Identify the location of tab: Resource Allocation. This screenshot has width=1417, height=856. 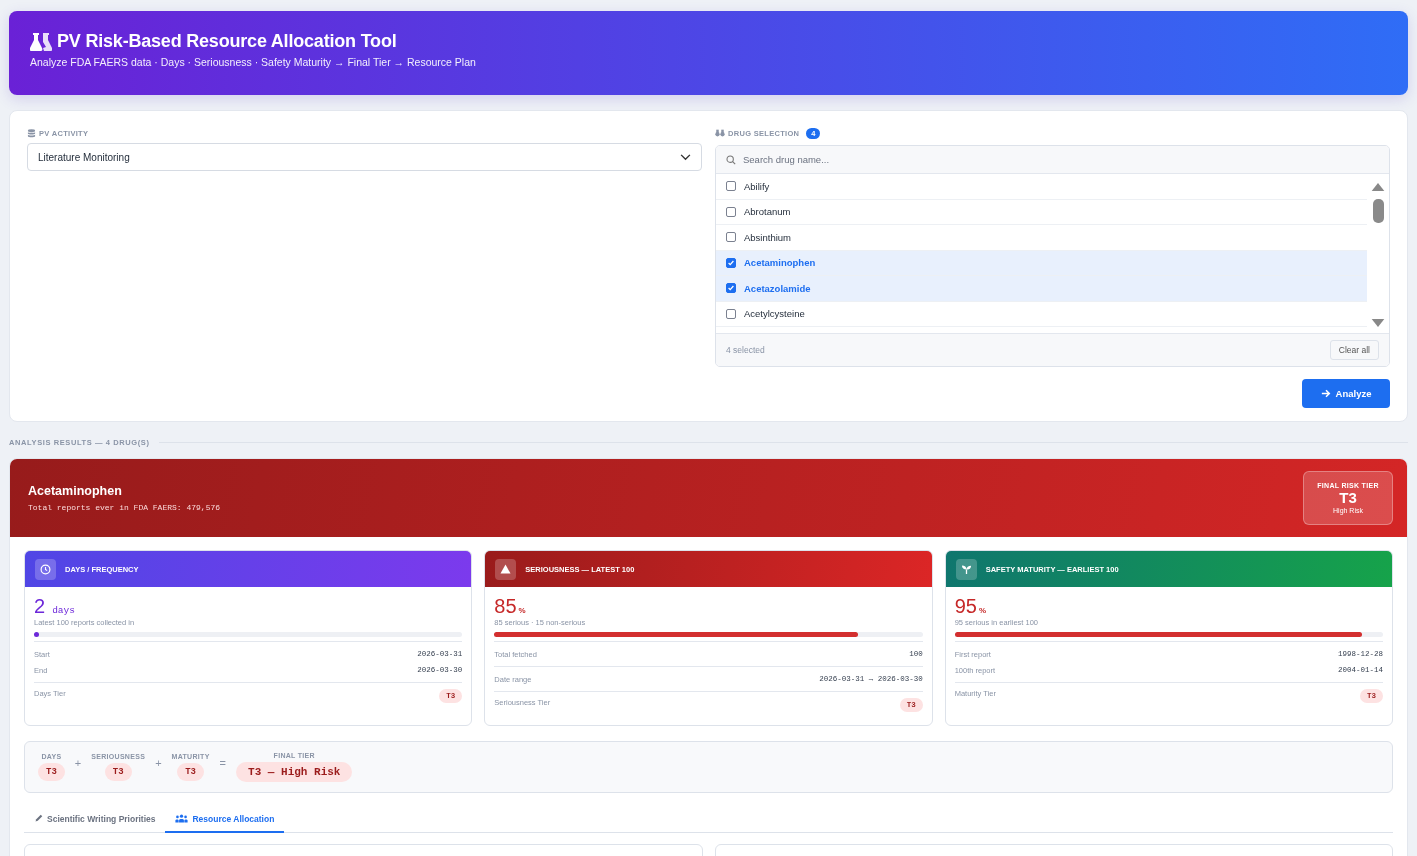
(225, 819).